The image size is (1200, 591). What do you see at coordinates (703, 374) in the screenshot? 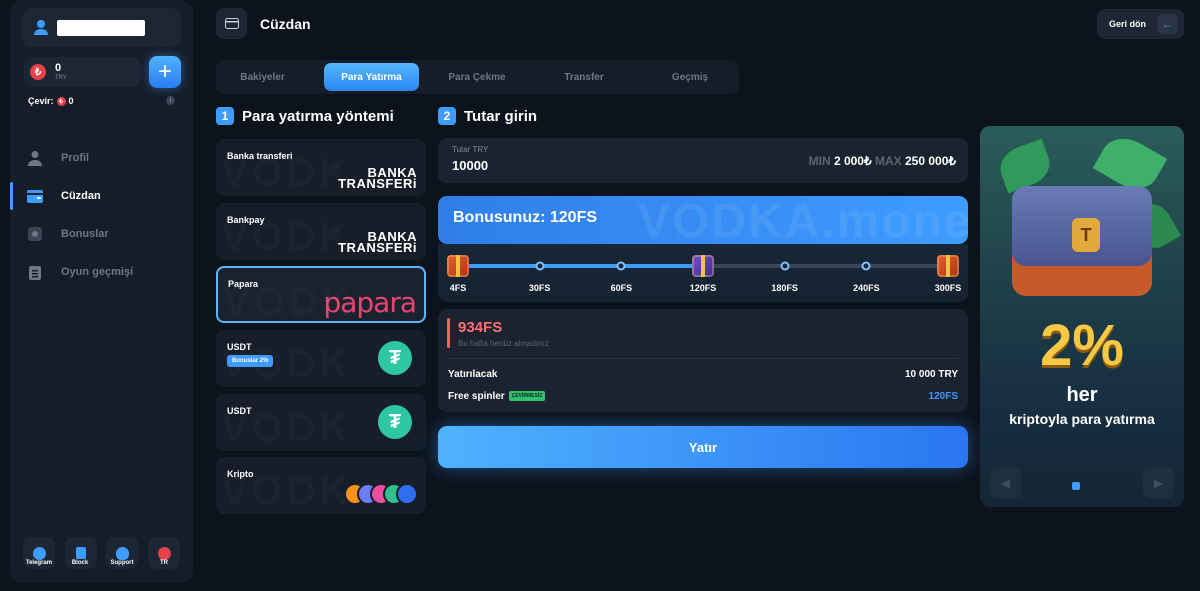
I see `summary-row-deposit: Yatırılacak 10 000 TRY` at bounding box center [703, 374].